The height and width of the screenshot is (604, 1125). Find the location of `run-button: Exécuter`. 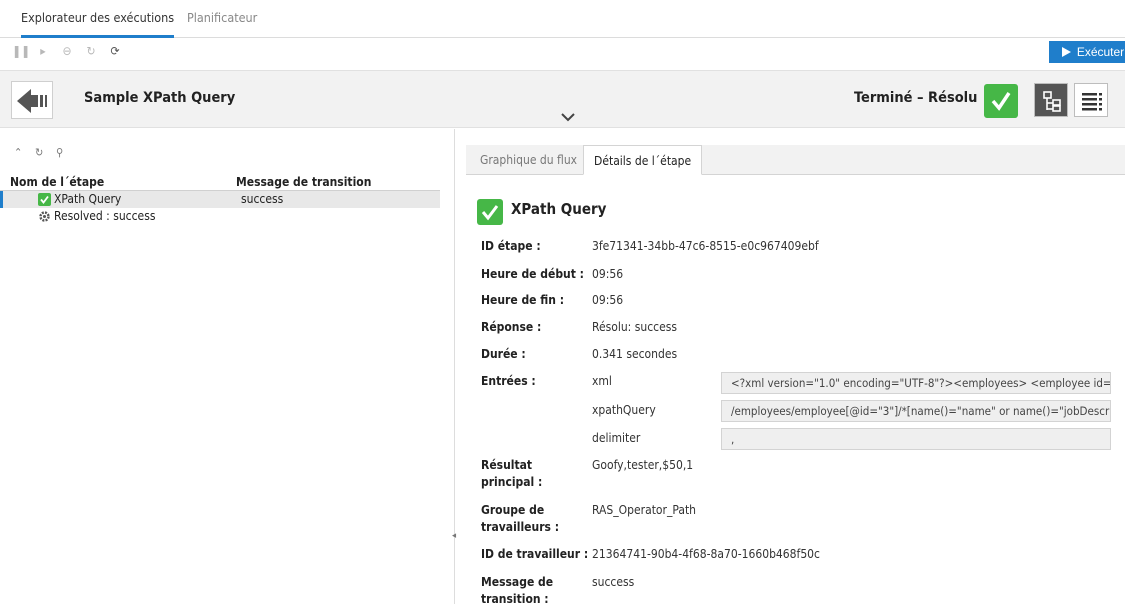

run-button: Exécuter is located at coordinates (1087, 52).